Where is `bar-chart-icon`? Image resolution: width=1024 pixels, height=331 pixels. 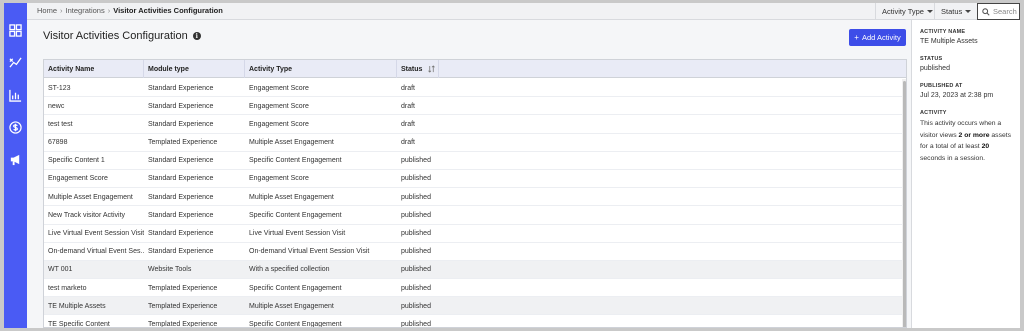
bar-chart-icon is located at coordinates (15, 95).